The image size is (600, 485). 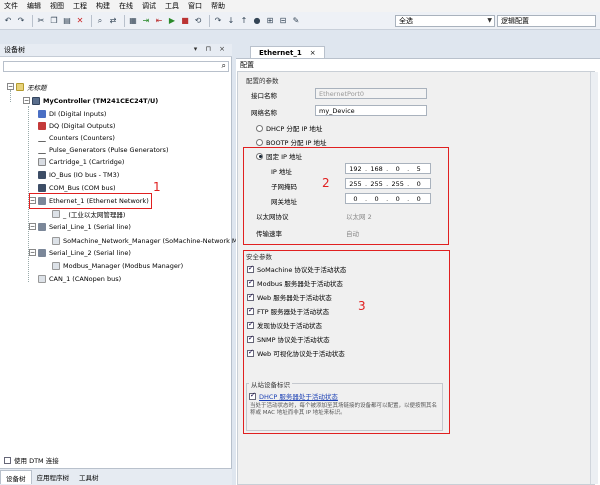 I want to click on tree-item-serial1: Serial_Line_1 (Serial line), so click(x=84, y=227).